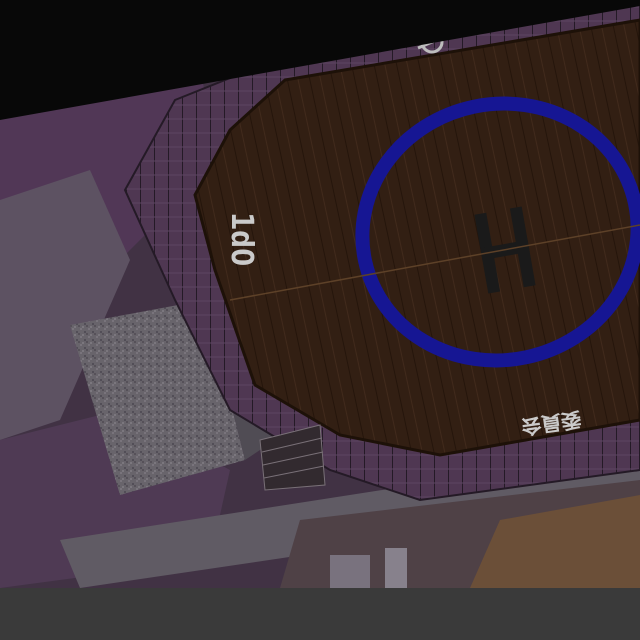  What do you see at coordinates (320, 614) in the screenshot?
I see `bottom-bar` at bounding box center [320, 614].